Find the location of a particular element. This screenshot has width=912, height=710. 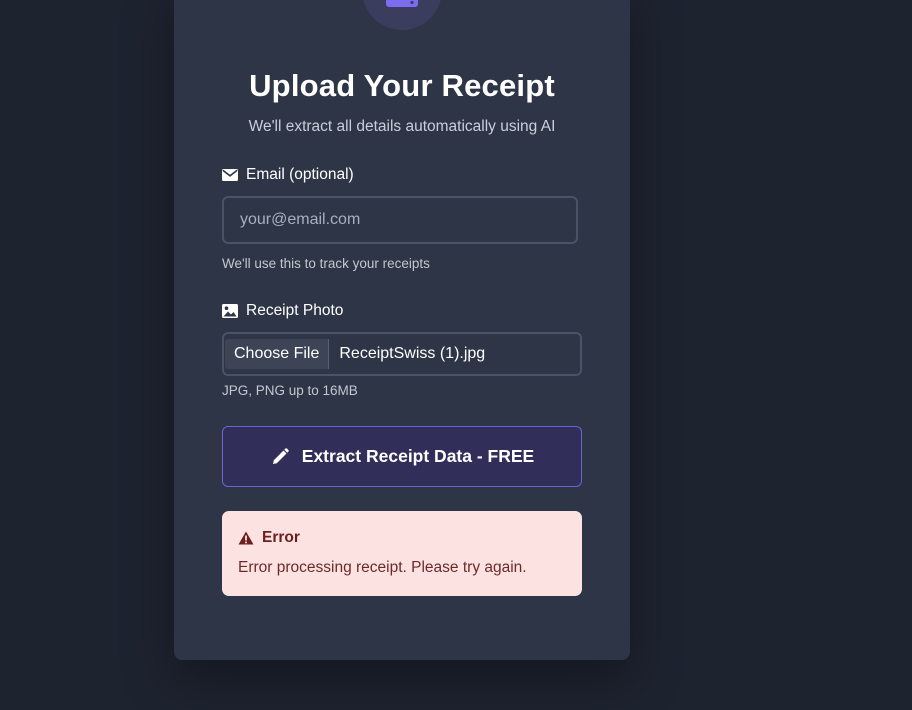

receipt-photo-label-text: Receipt Photo is located at coordinates (295, 310).